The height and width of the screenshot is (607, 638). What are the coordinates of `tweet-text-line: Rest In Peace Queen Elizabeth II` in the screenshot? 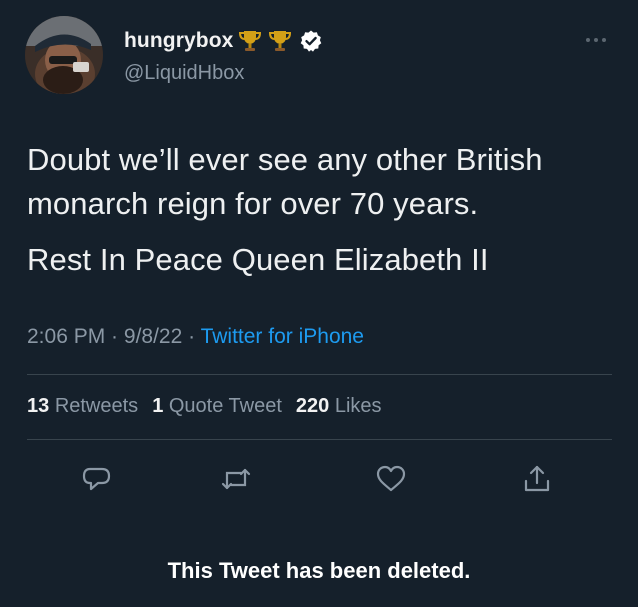 It's located at (258, 259).